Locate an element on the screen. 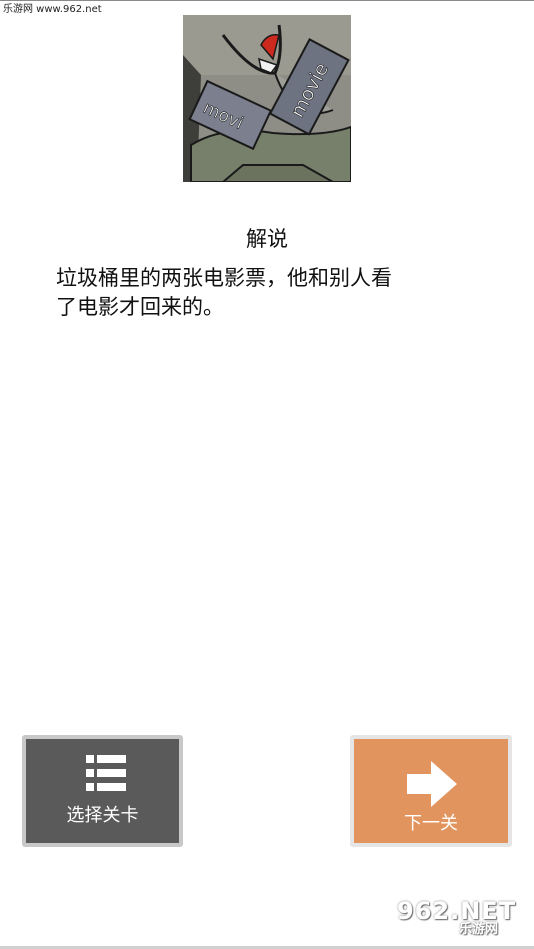 The height and width of the screenshot is (949, 534). arrow-right-icon is located at coordinates (432, 786).